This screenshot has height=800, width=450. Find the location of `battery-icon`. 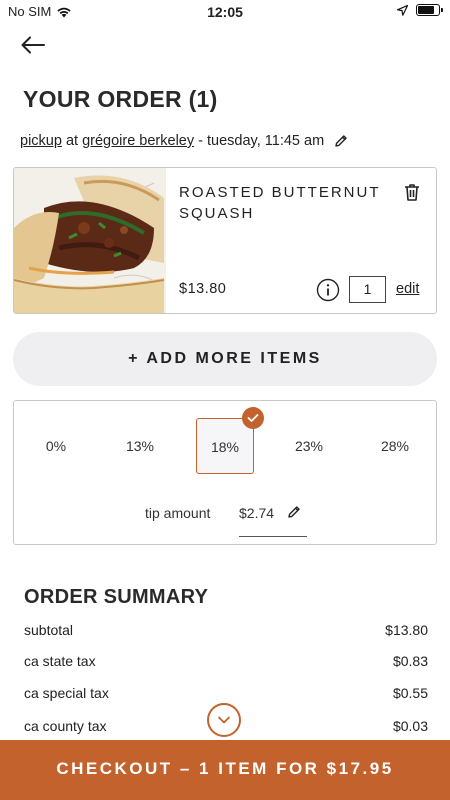

battery-icon is located at coordinates (429, 10).